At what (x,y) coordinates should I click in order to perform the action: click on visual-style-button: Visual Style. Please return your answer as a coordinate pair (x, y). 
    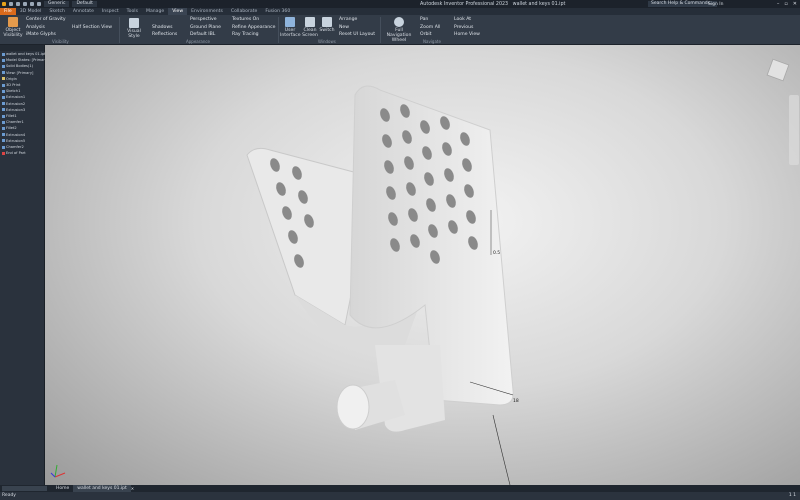
    Looking at the image, I should click on (134, 28).